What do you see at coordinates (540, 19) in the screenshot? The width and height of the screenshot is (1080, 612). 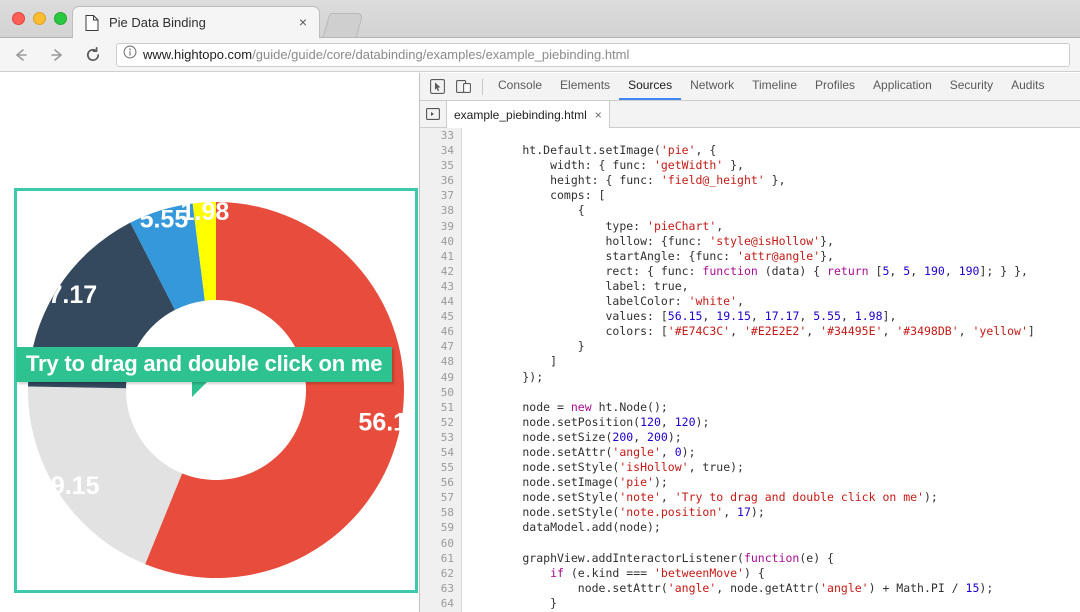 I see `title-bar: Pie Data Binding ×` at bounding box center [540, 19].